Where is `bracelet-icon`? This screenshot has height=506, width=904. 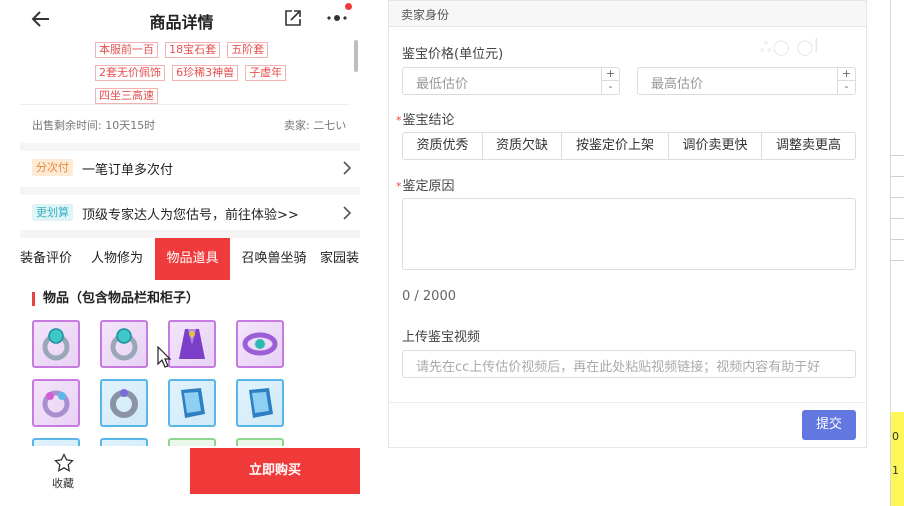 bracelet-icon is located at coordinates (124, 403).